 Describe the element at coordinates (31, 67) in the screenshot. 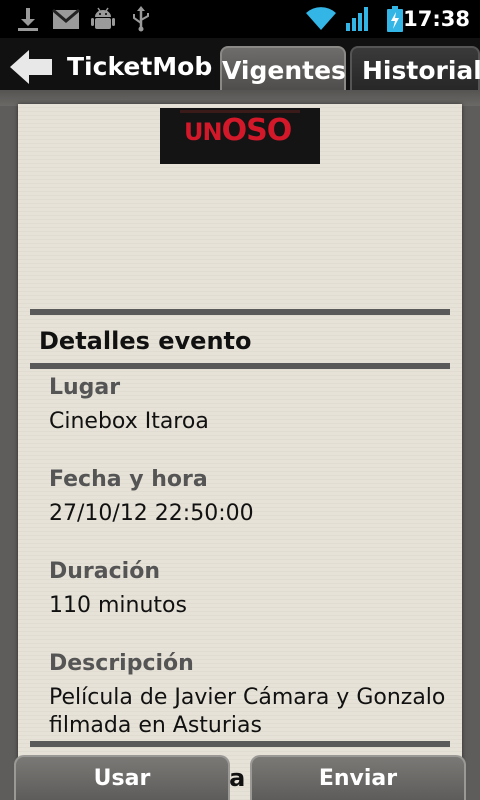

I see `arrow-left-icon` at that location.